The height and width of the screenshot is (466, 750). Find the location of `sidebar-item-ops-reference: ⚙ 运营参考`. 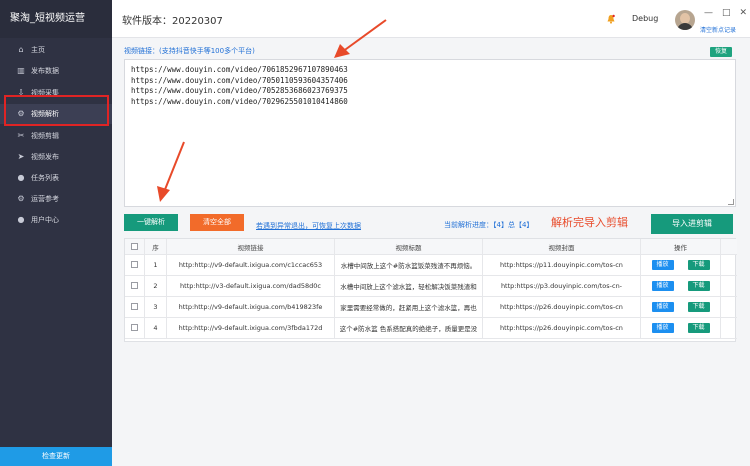

sidebar-item-ops-reference: ⚙ 运营参考 is located at coordinates (56, 199).